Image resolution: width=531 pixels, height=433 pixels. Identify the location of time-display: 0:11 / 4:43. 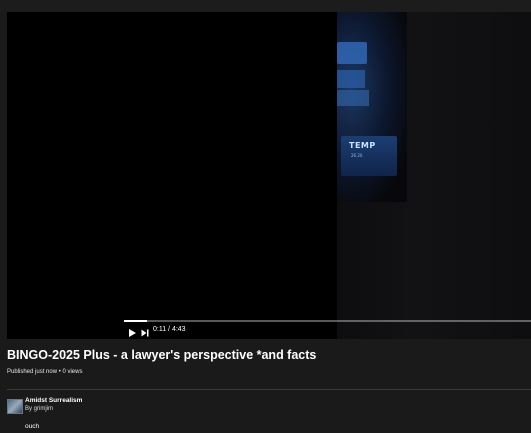
(169, 329).